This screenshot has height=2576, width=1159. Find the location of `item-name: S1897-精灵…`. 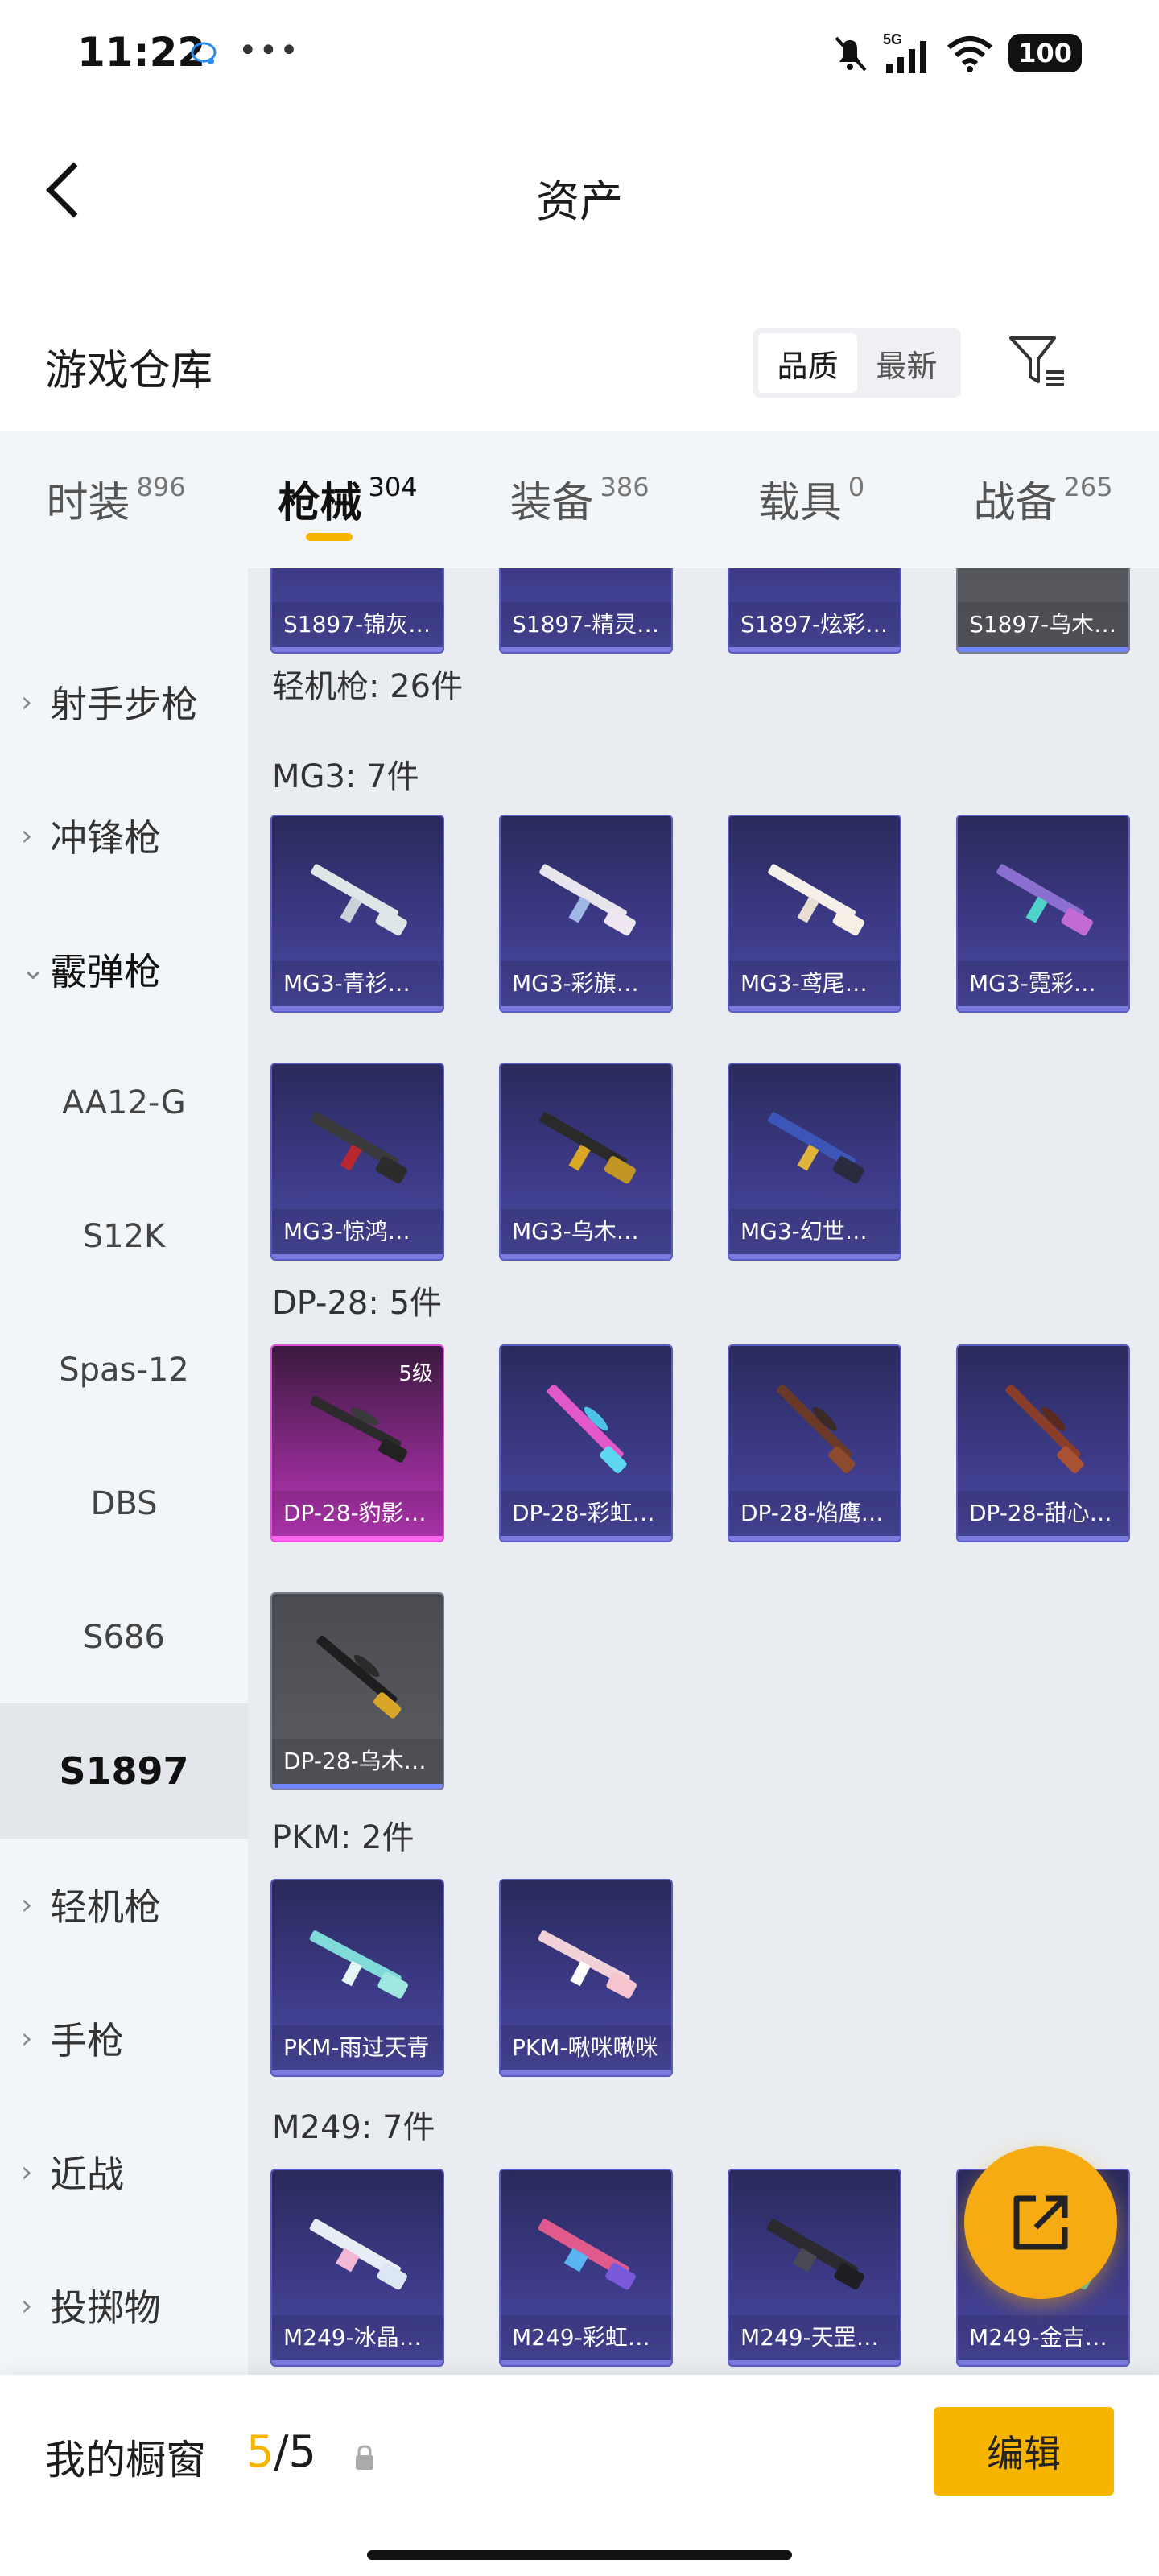

item-name: S1897-精灵… is located at coordinates (586, 624).